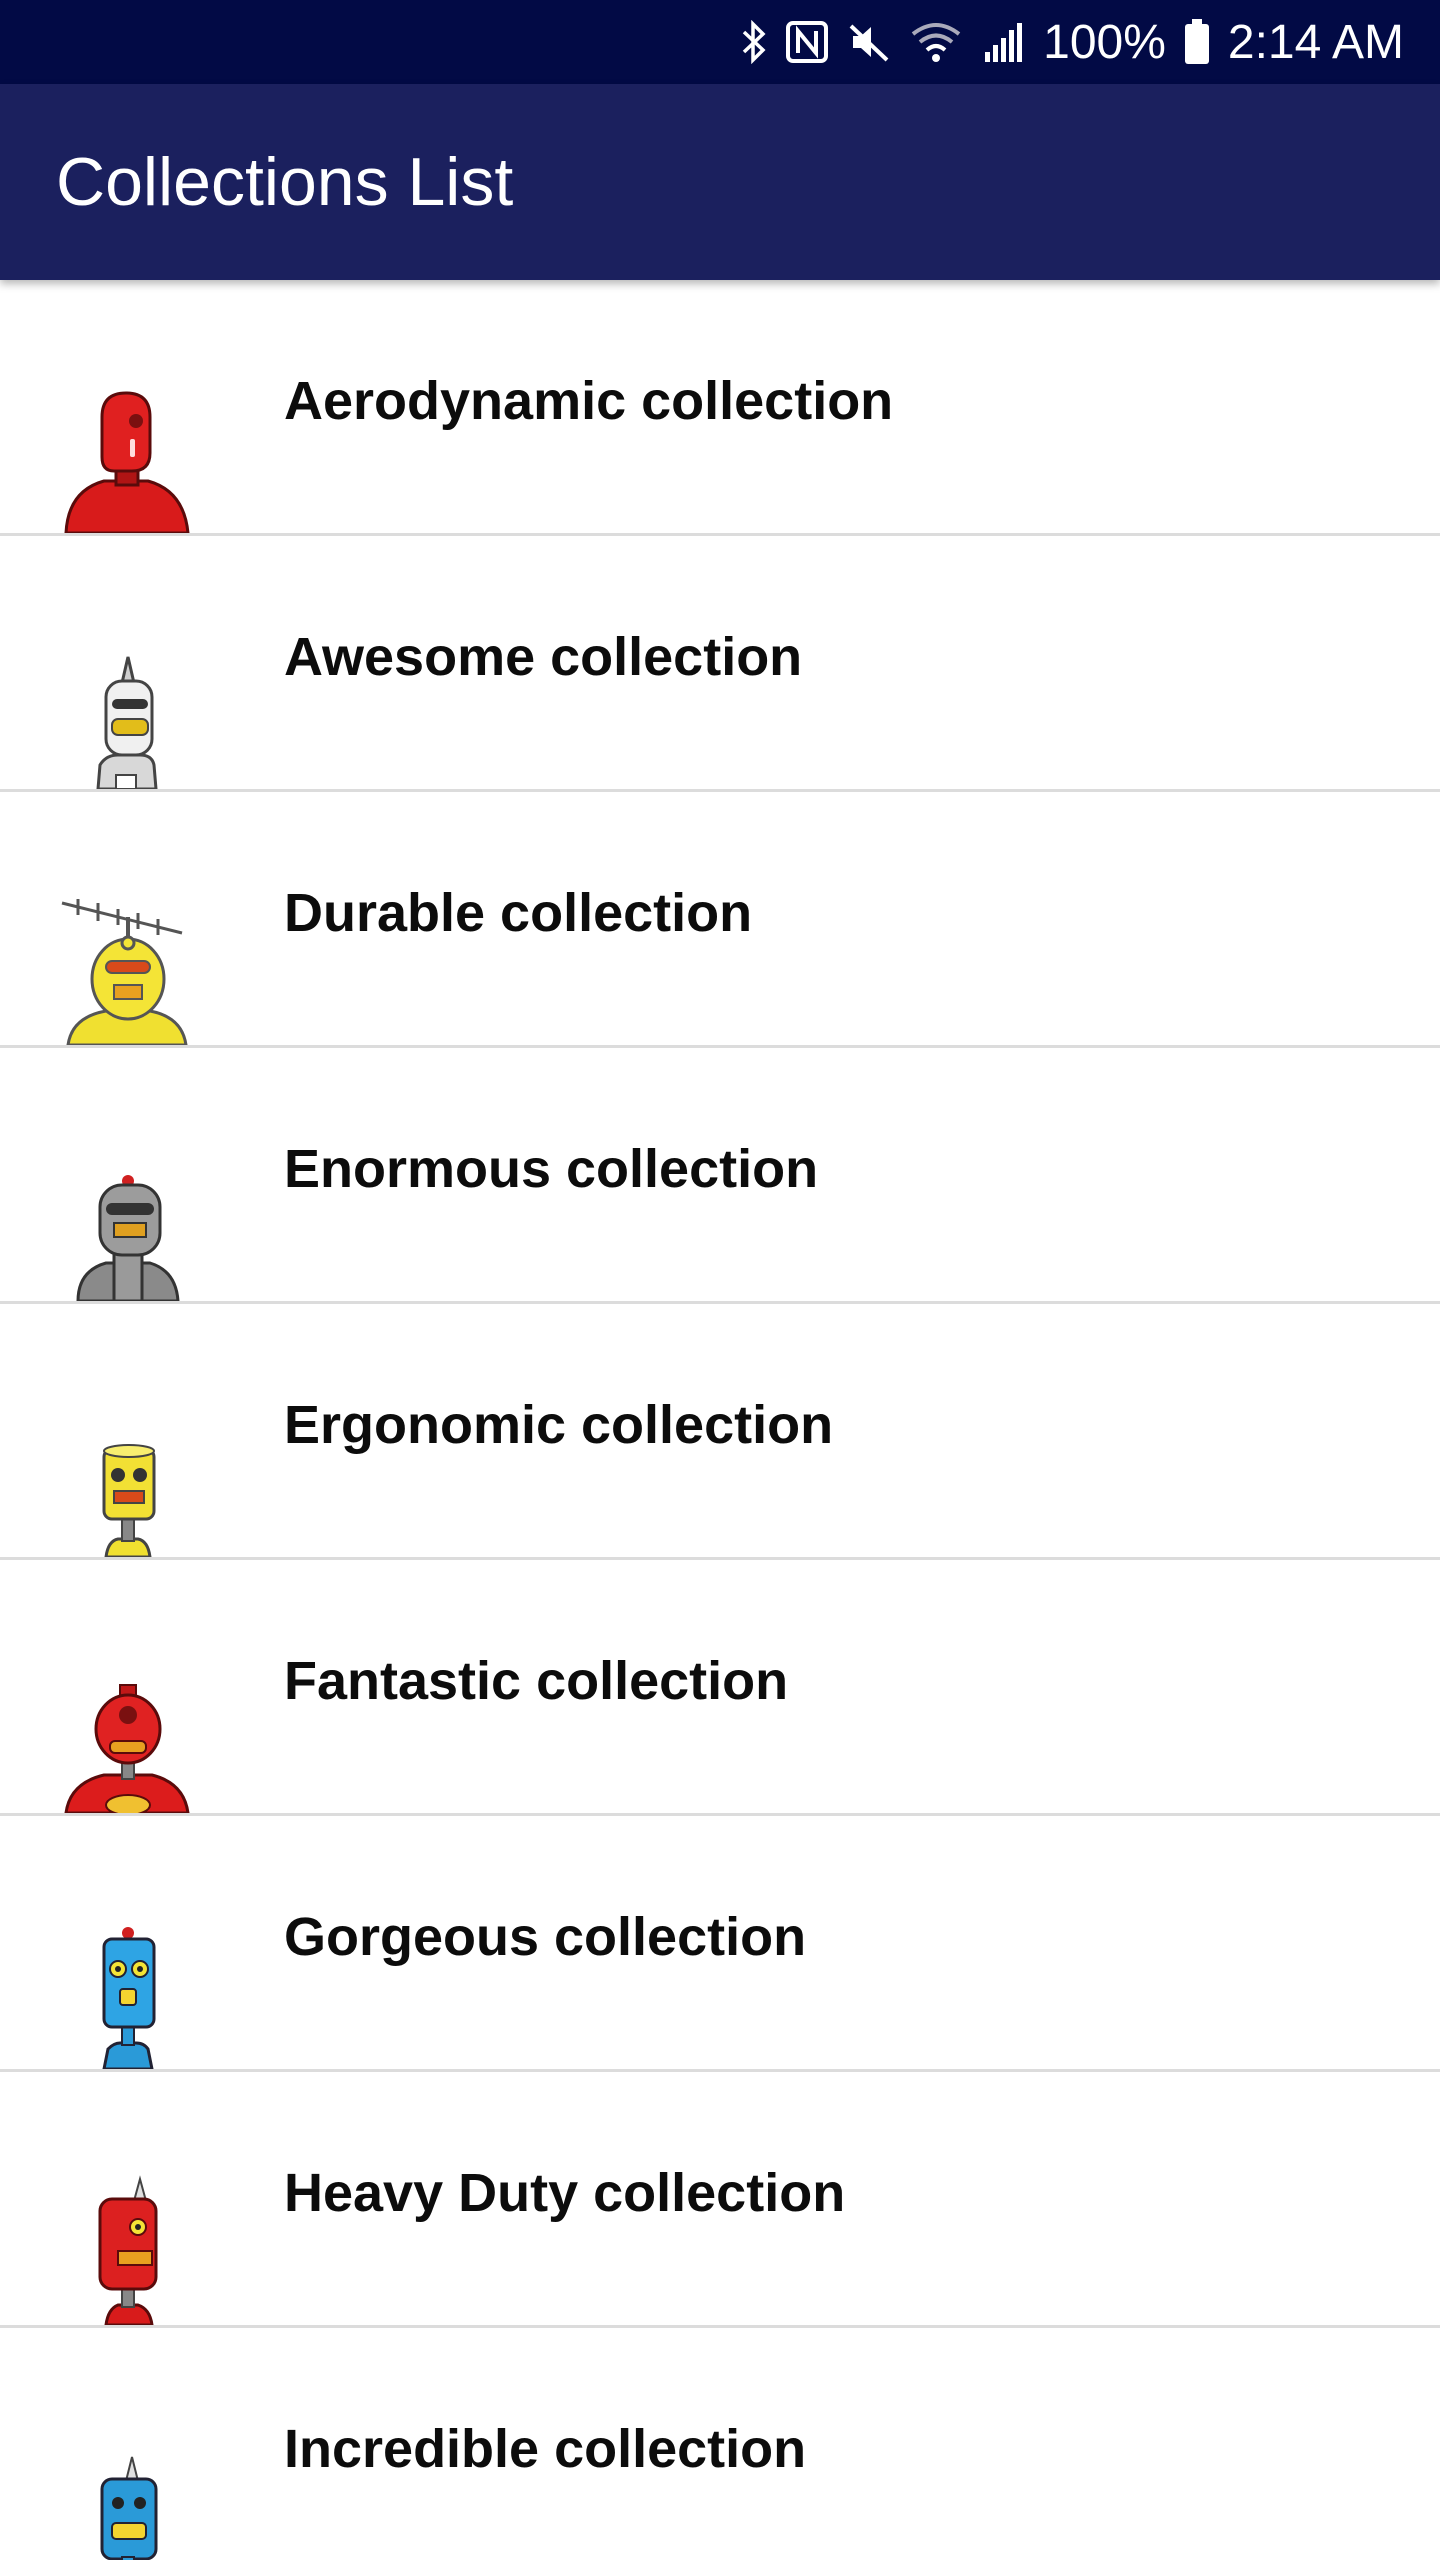 The width and height of the screenshot is (1440, 2560). What do you see at coordinates (1003, 42) in the screenshot?
I see `signal-icon` at bounding box center [1003, 42].